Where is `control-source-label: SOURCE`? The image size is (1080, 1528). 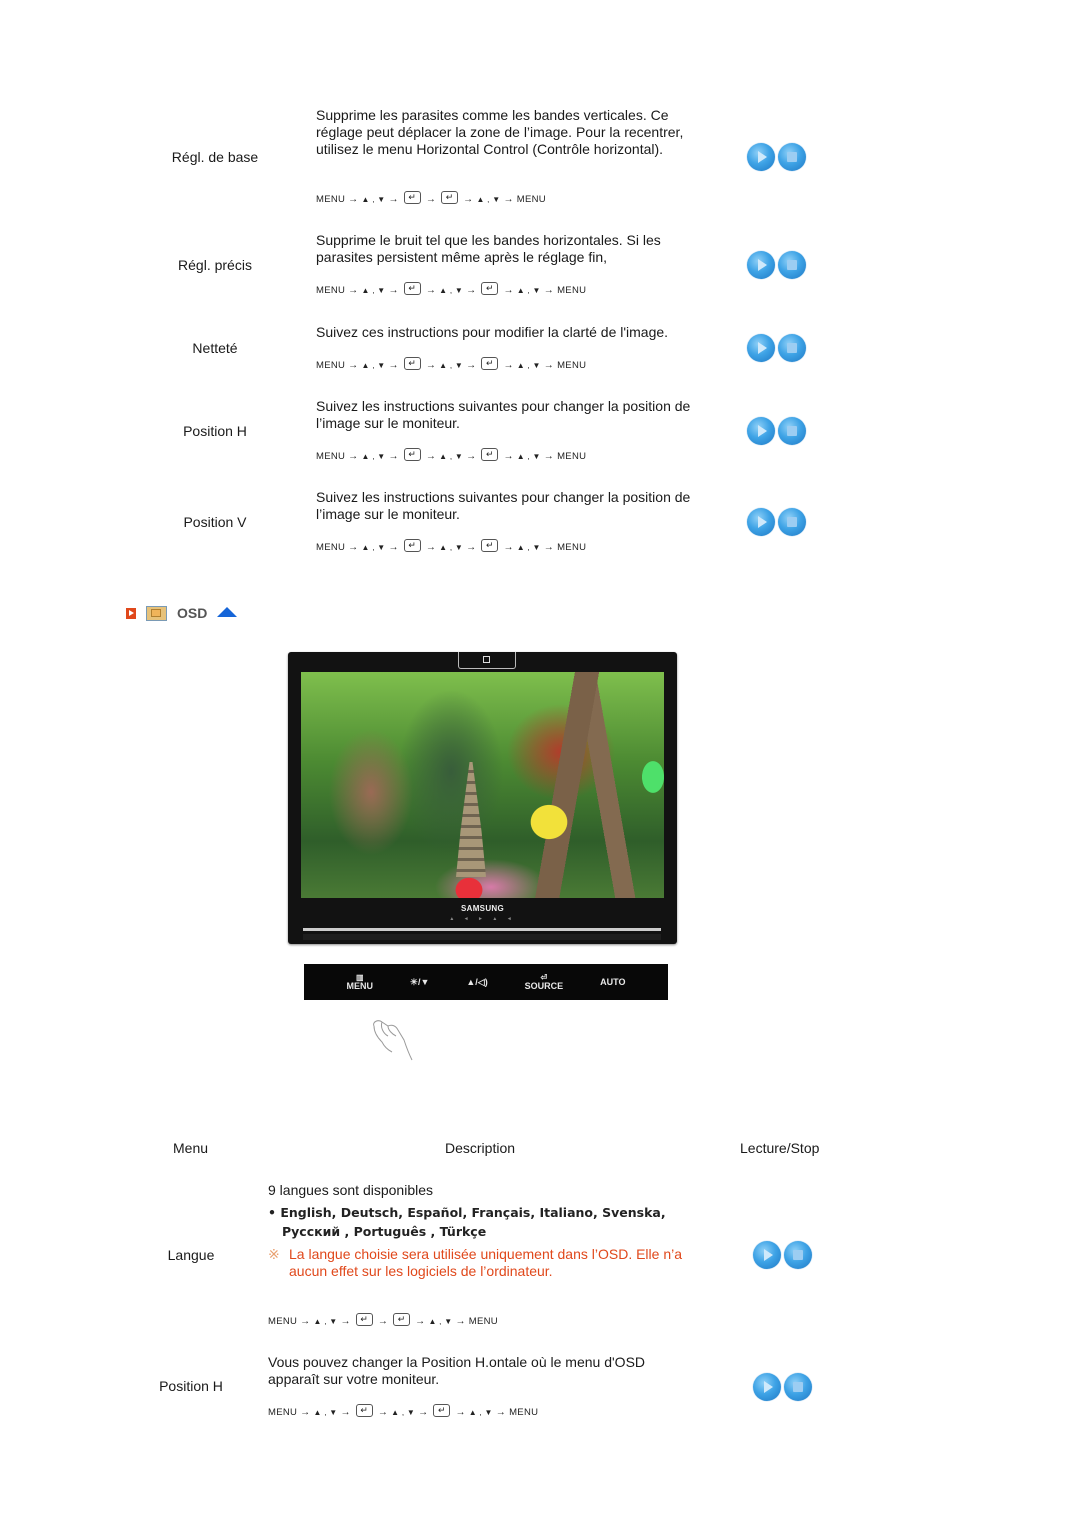
control-source-label: SOURCE is located at coordinates (544, 986).